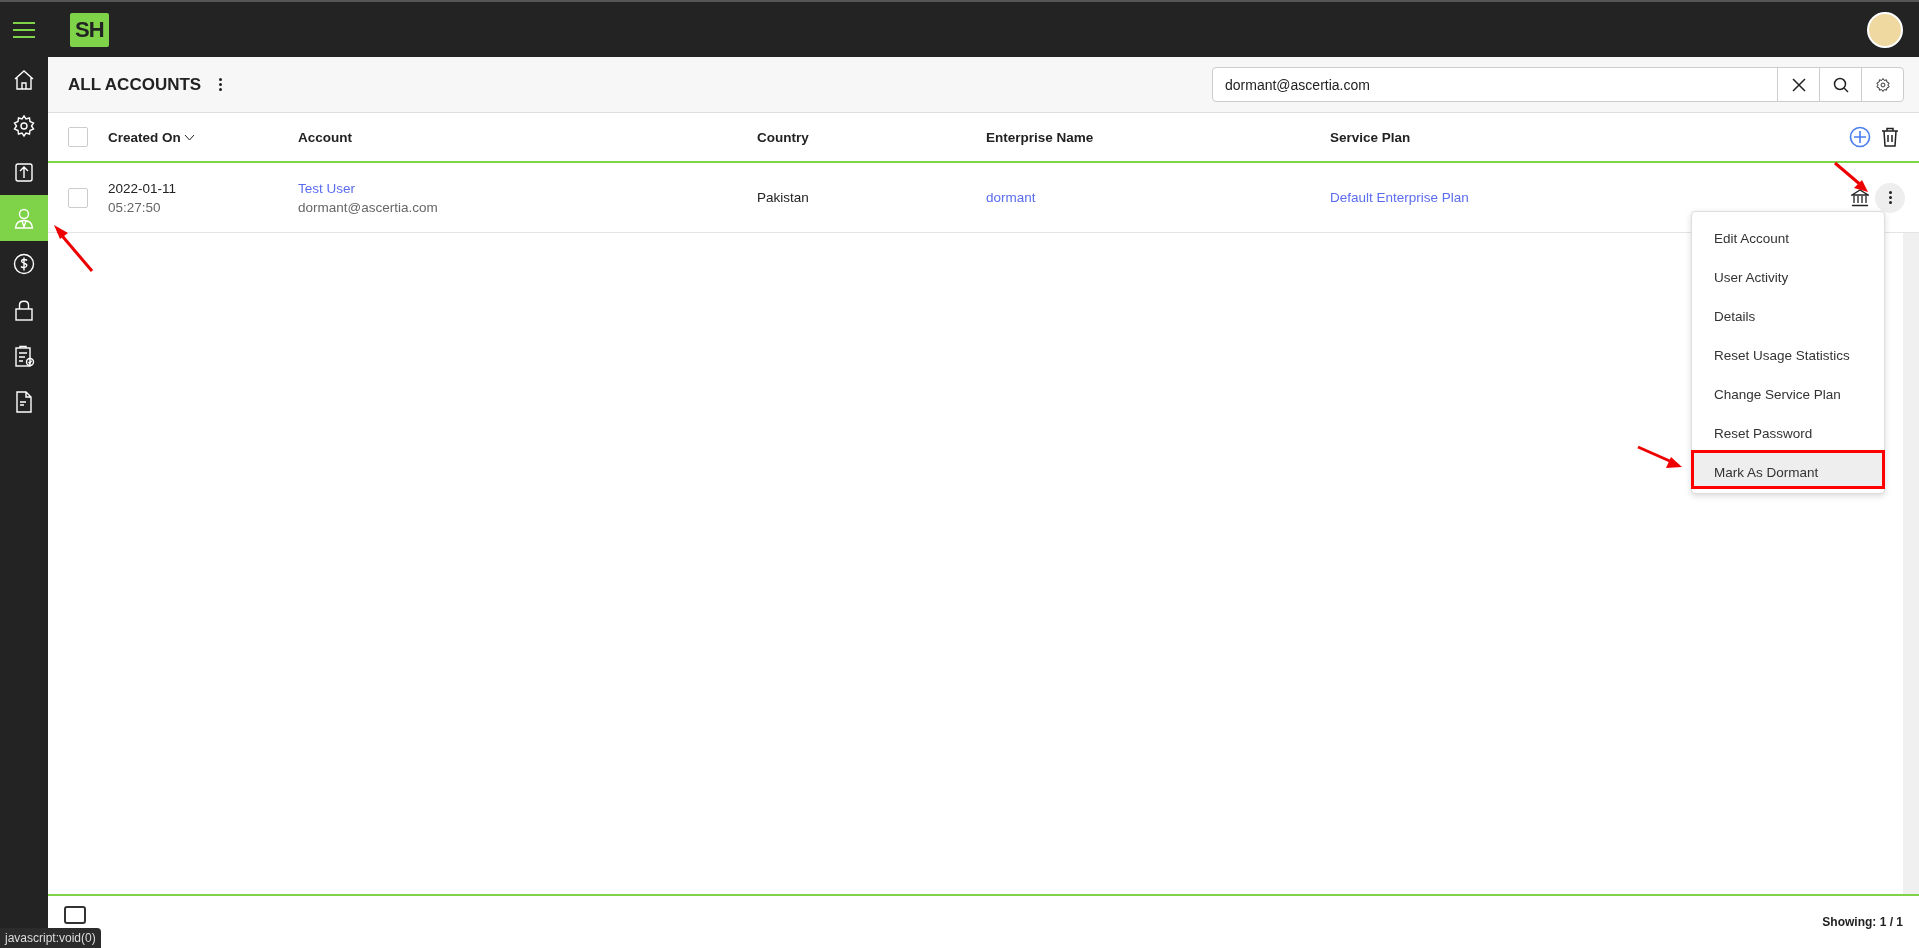 Image resolution: width=1919 pixels, height=948 pixels. Describe the element at coordinates (143, 188) in the screenshot. I see `date-text: 2022-01-11` at that location.